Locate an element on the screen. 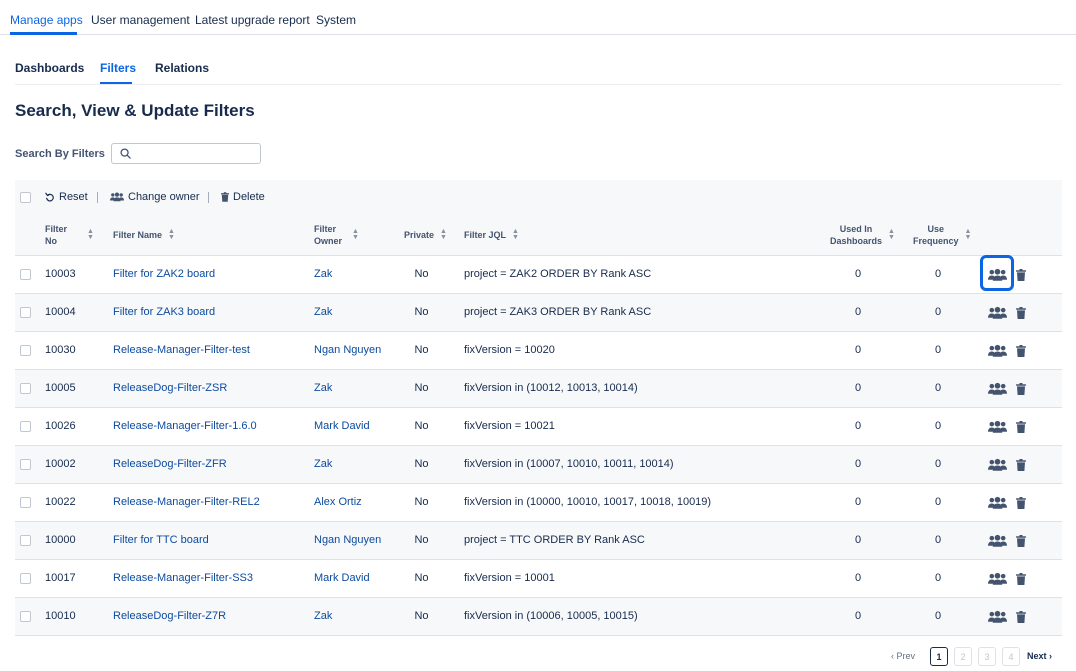  prev-page-button: ‹ Prev is located at coordinates (903, 656).